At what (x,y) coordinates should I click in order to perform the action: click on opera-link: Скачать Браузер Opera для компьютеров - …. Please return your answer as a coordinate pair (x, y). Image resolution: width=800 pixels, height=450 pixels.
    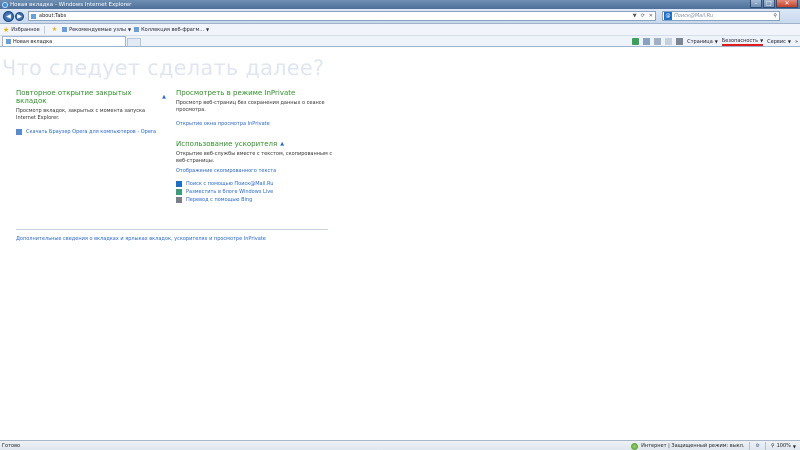
    Looking at the image, I should click on (91, 132).